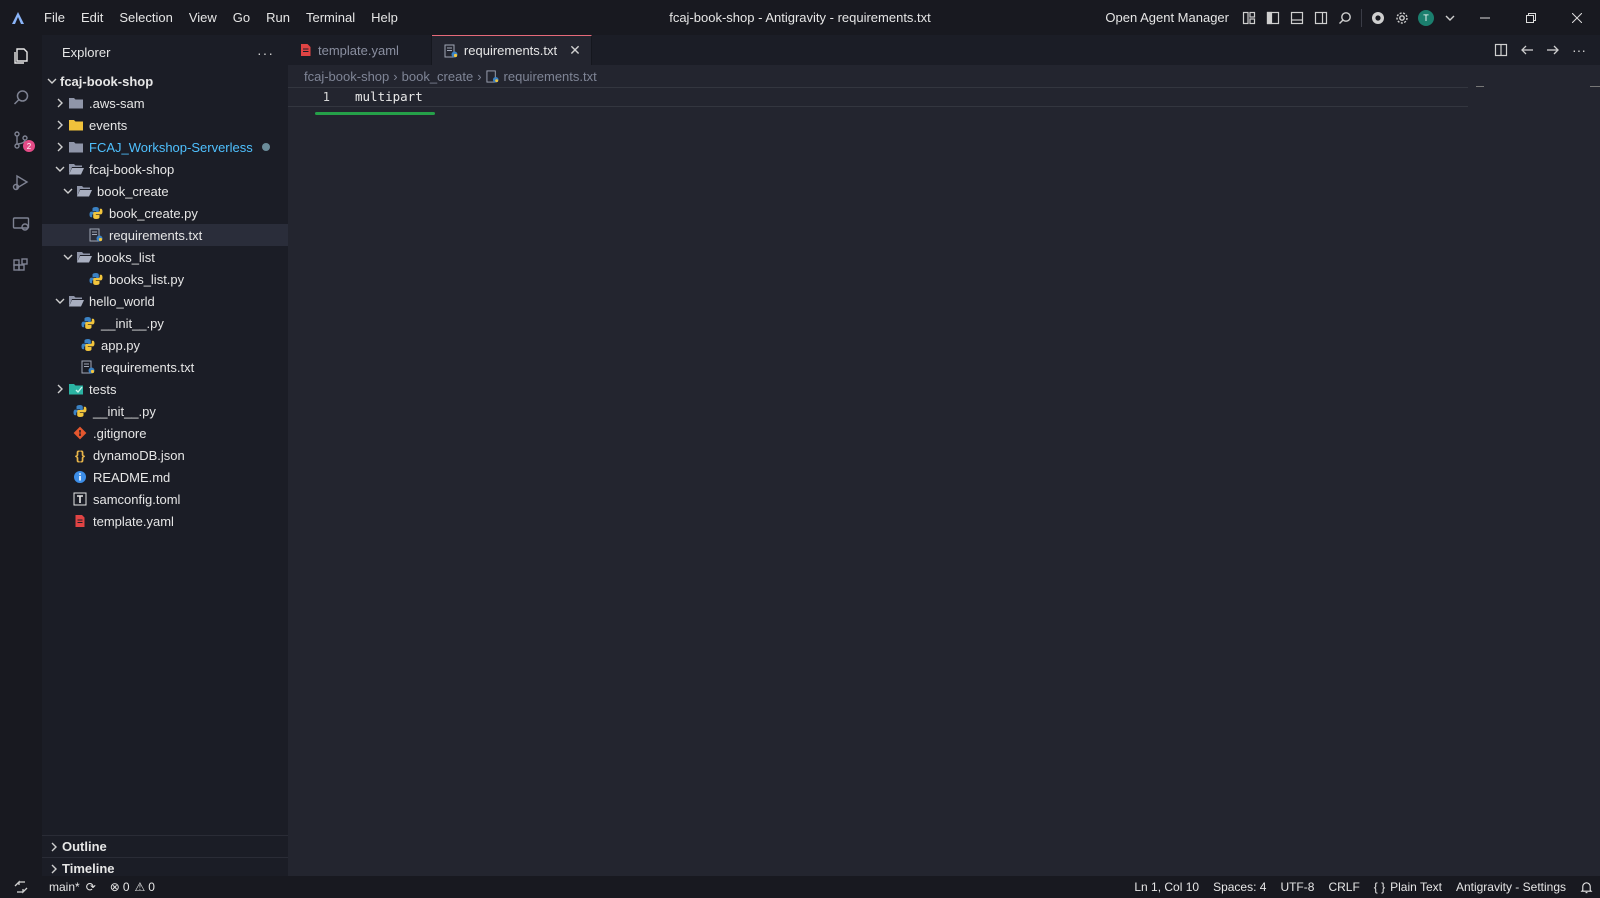  Describe the element at coordinates (1408, 887) in the screenshot. I see `language-mode: { } Plain Text` at that location.